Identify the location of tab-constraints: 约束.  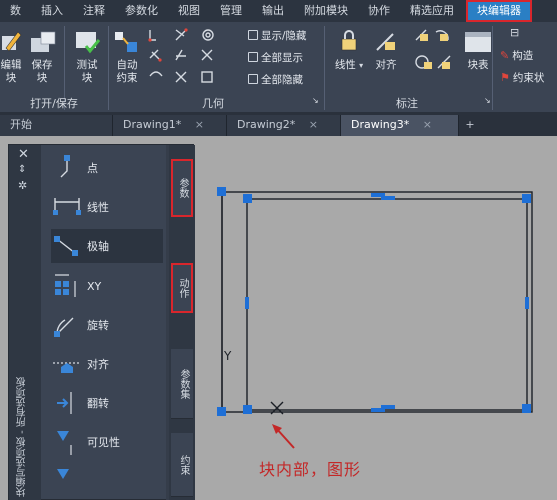
(182, 465).